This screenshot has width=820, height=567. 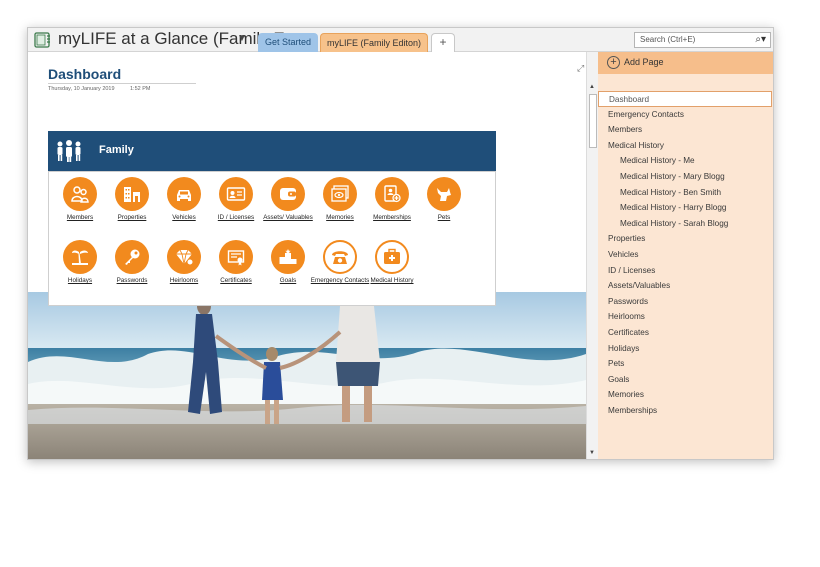 I want to click on page-item-medical-history-ben-smith: Medical History - Ben Smith, so click(x=685, y=193).